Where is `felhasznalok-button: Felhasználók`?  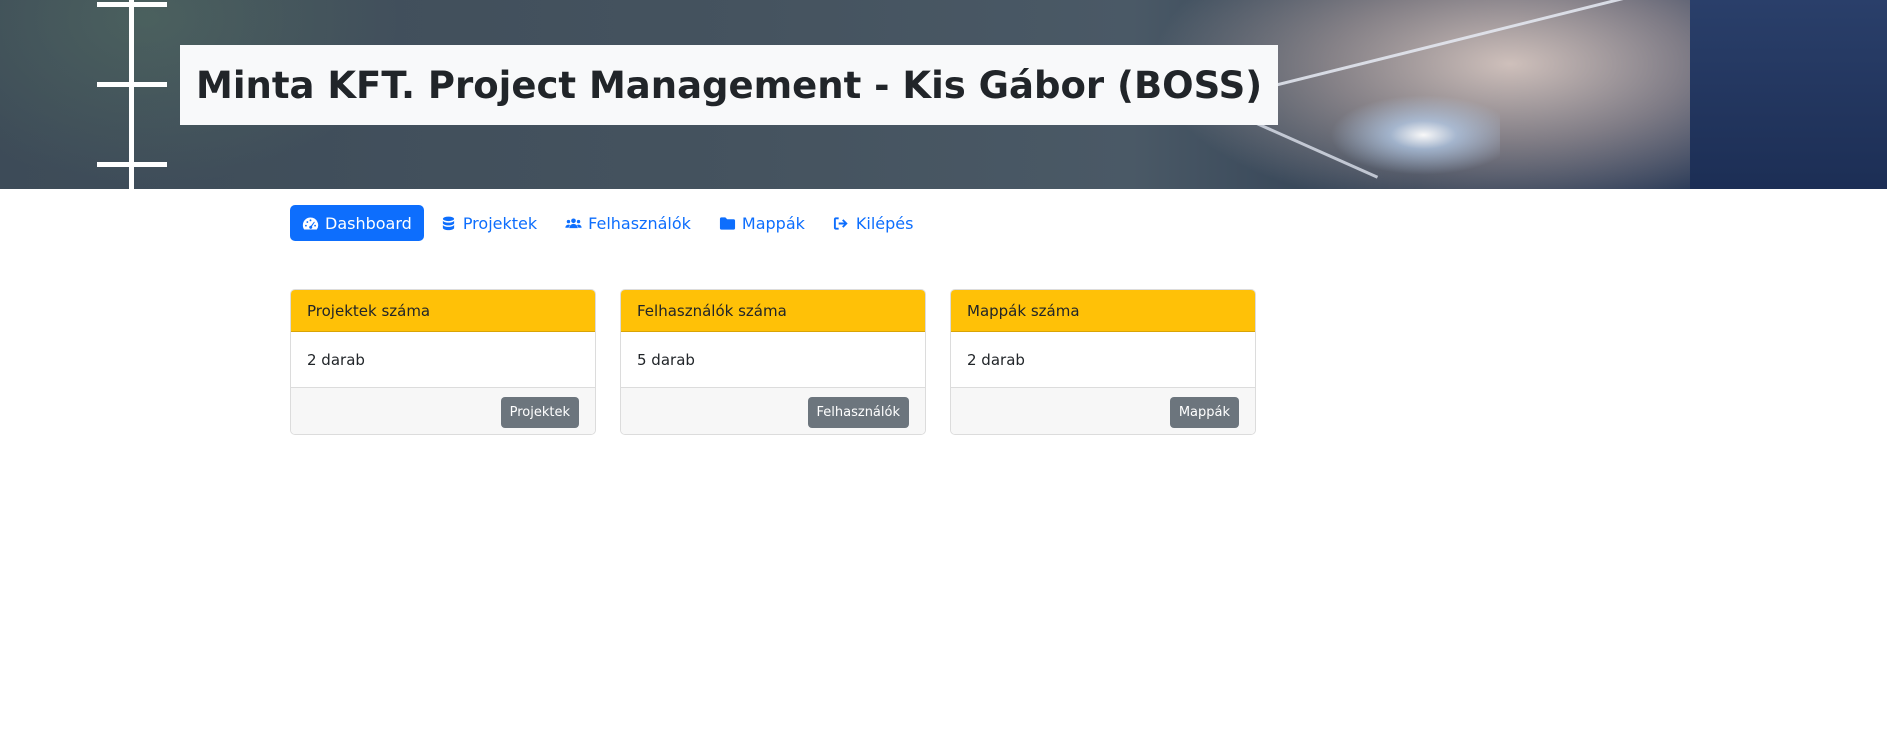
felhasznalok-button: Felhasználók is located at coordinates (858, 412).